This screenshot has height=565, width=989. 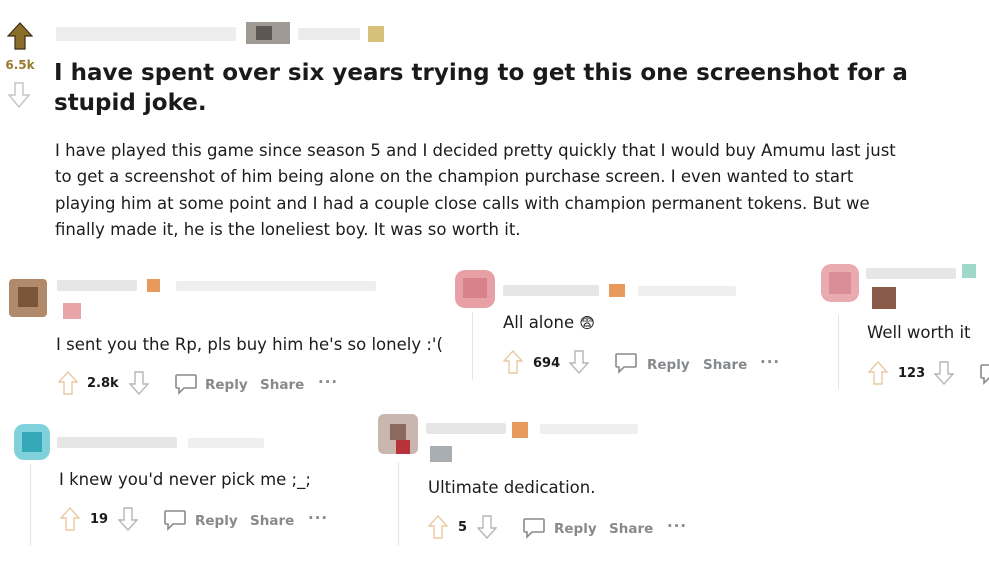 What do you see at coordinates (463, 527) in the screenshot?
I see `comment-5-score: 5` at bounding box center [463, 527].